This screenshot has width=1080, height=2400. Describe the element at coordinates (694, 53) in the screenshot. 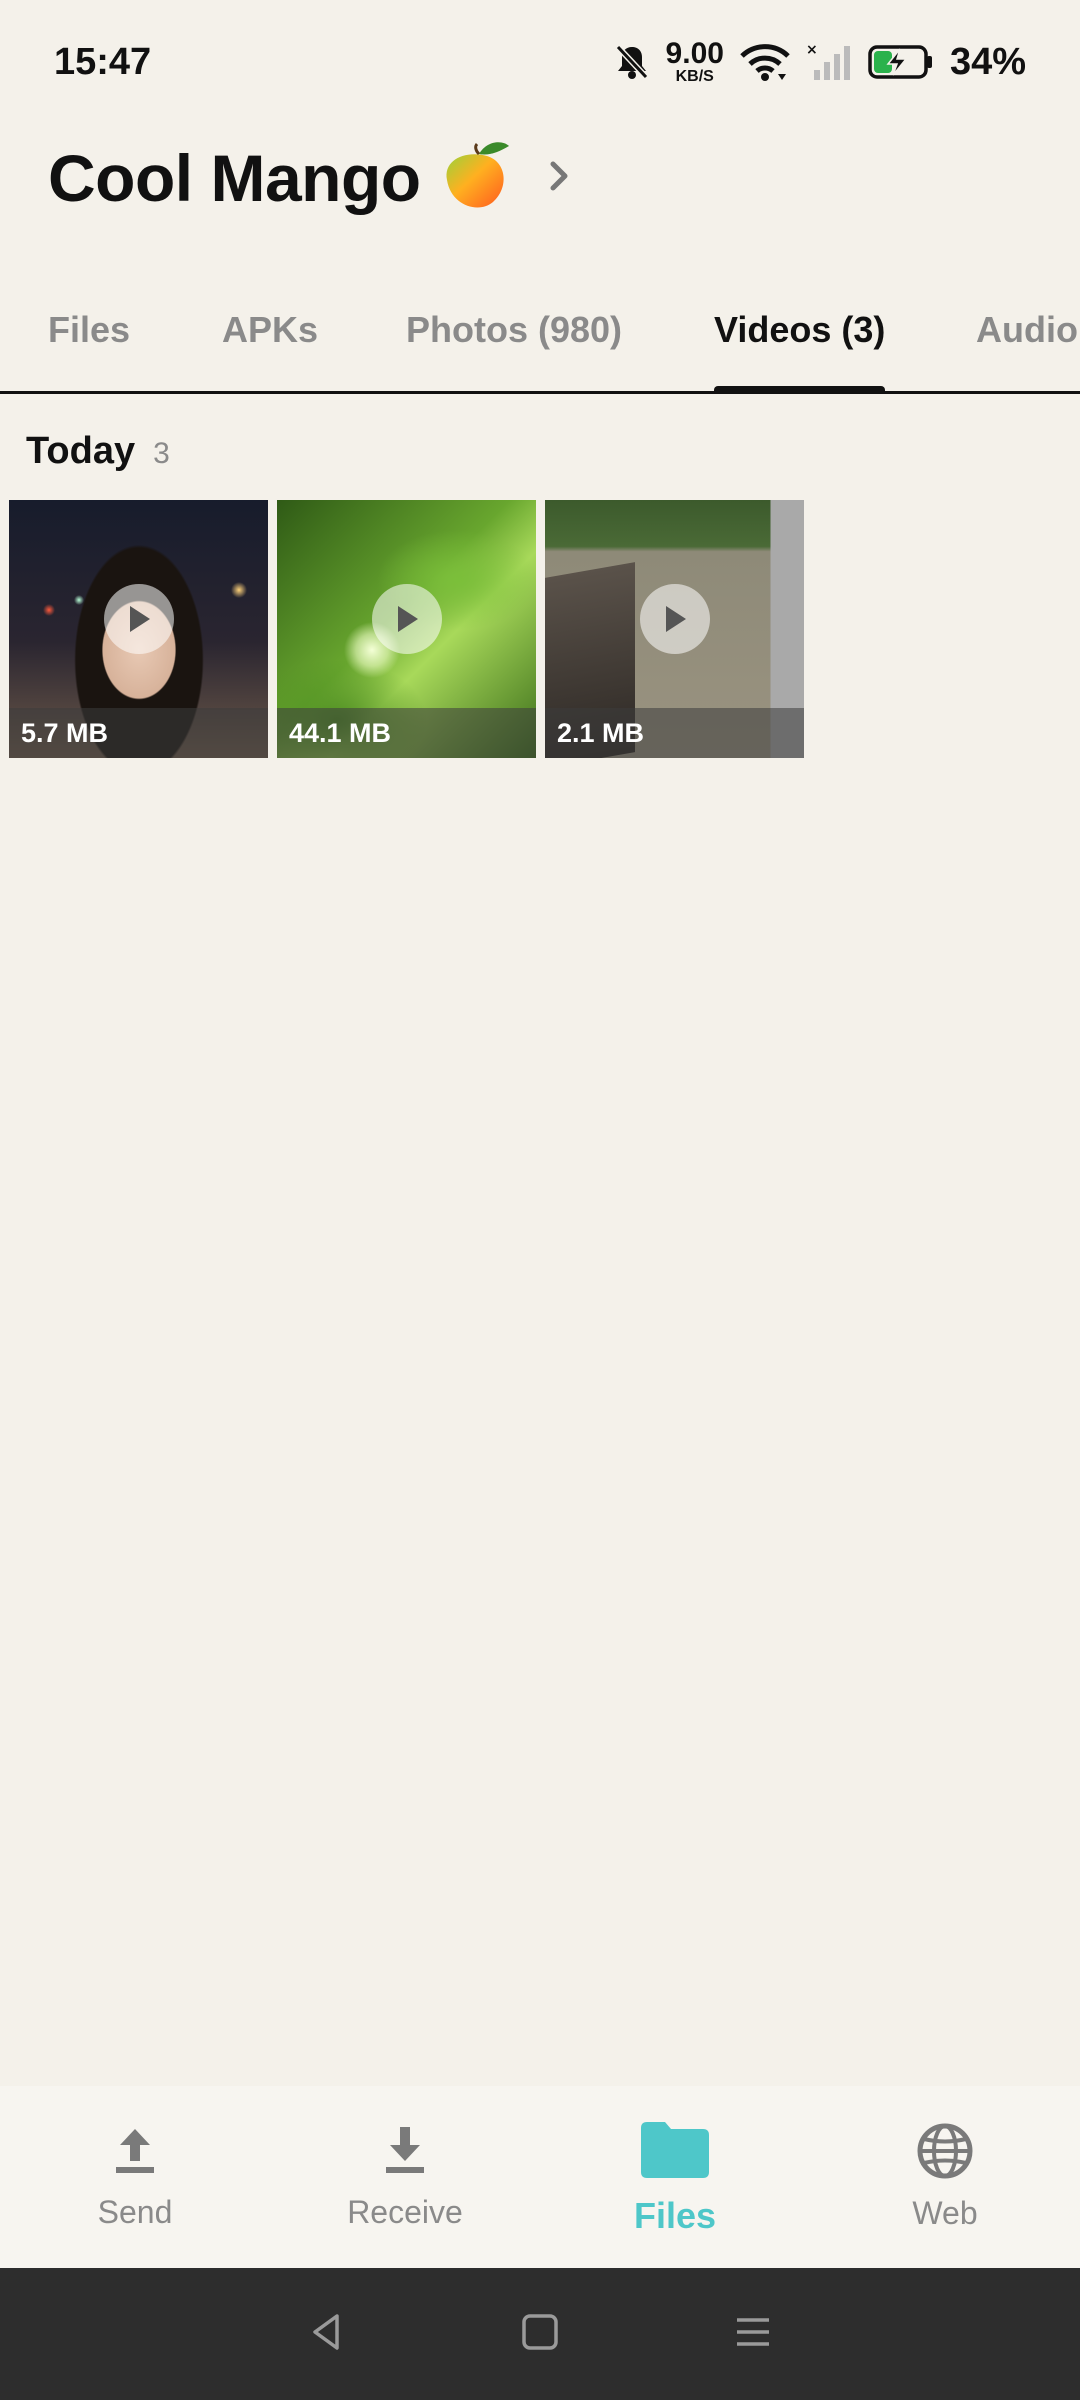

I see `network-speed-value: 9.00` at that location.